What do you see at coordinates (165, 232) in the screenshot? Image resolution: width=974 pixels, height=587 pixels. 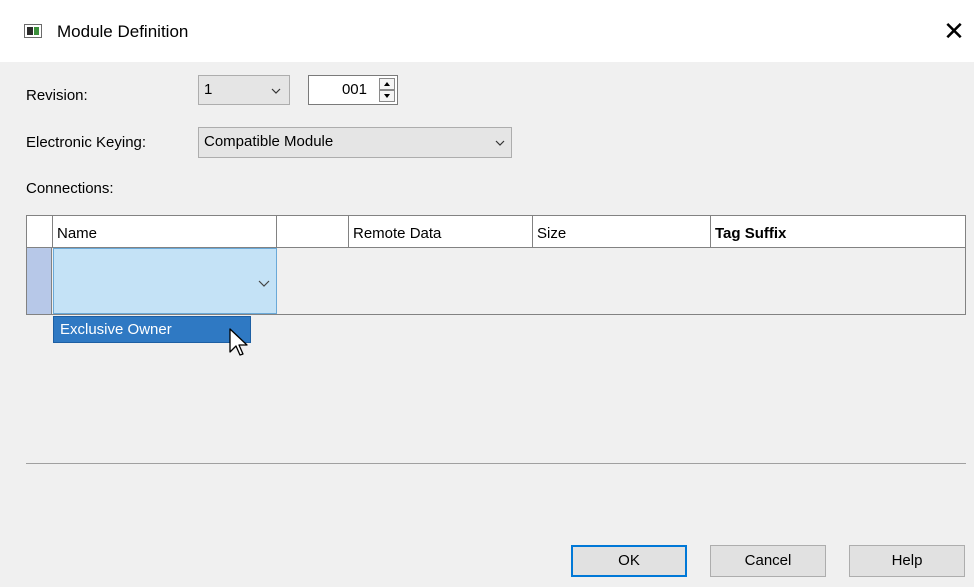 I see `column-header-name: Name` at bounding box center [165, 232].